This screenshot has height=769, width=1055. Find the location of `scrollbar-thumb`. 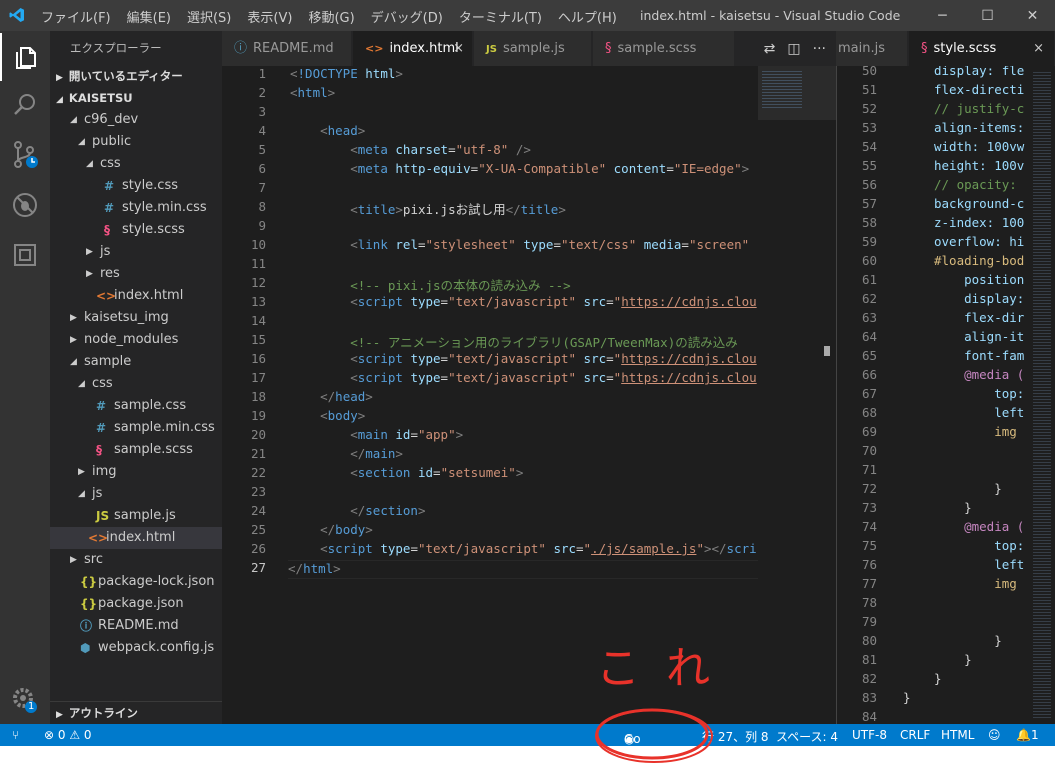

scrollbar-thumb is located at coordinates (827, 351).